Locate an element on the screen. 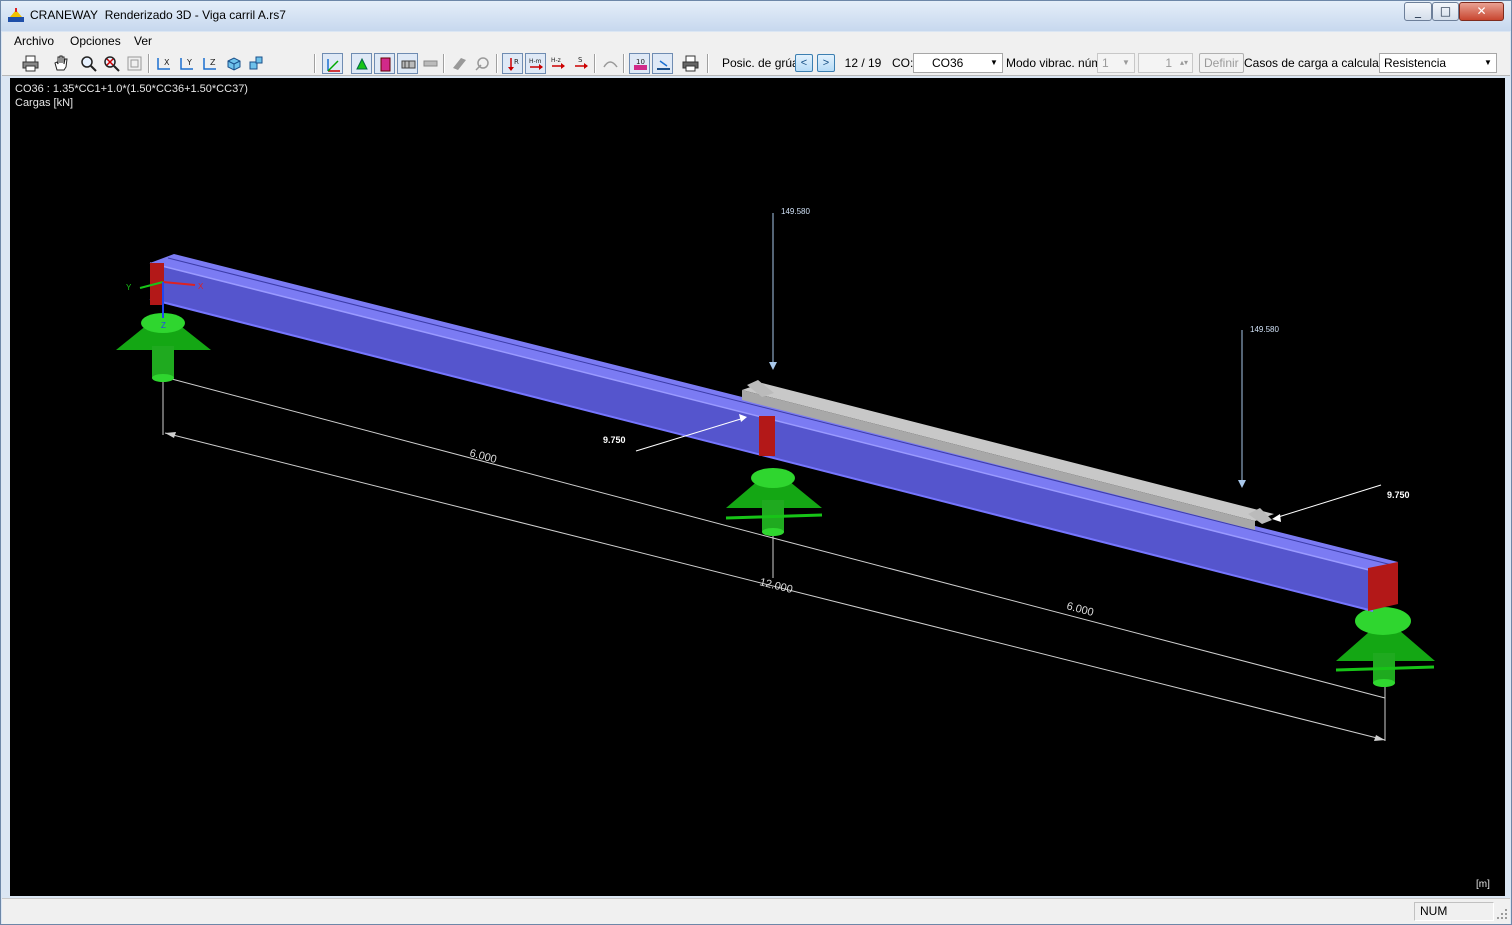 The width and height of the screenshot is (1512, 925). svg-text: H-z is located at coordinates (556, 60).